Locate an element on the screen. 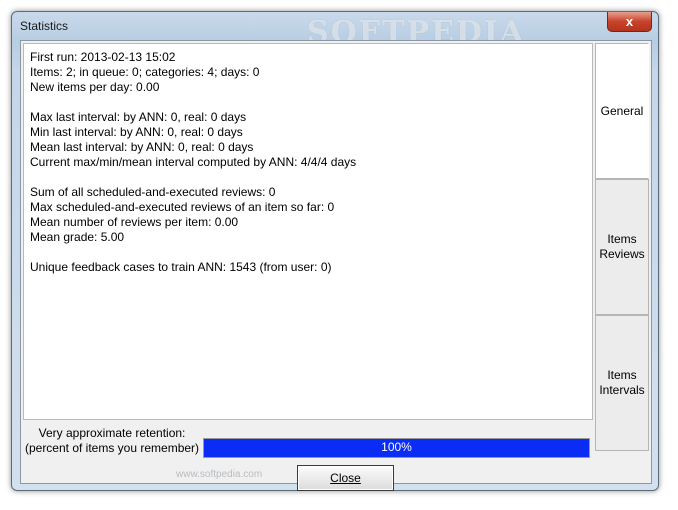  retention-label-line1: Very approximate retention: is located at coordinates (112, 433).